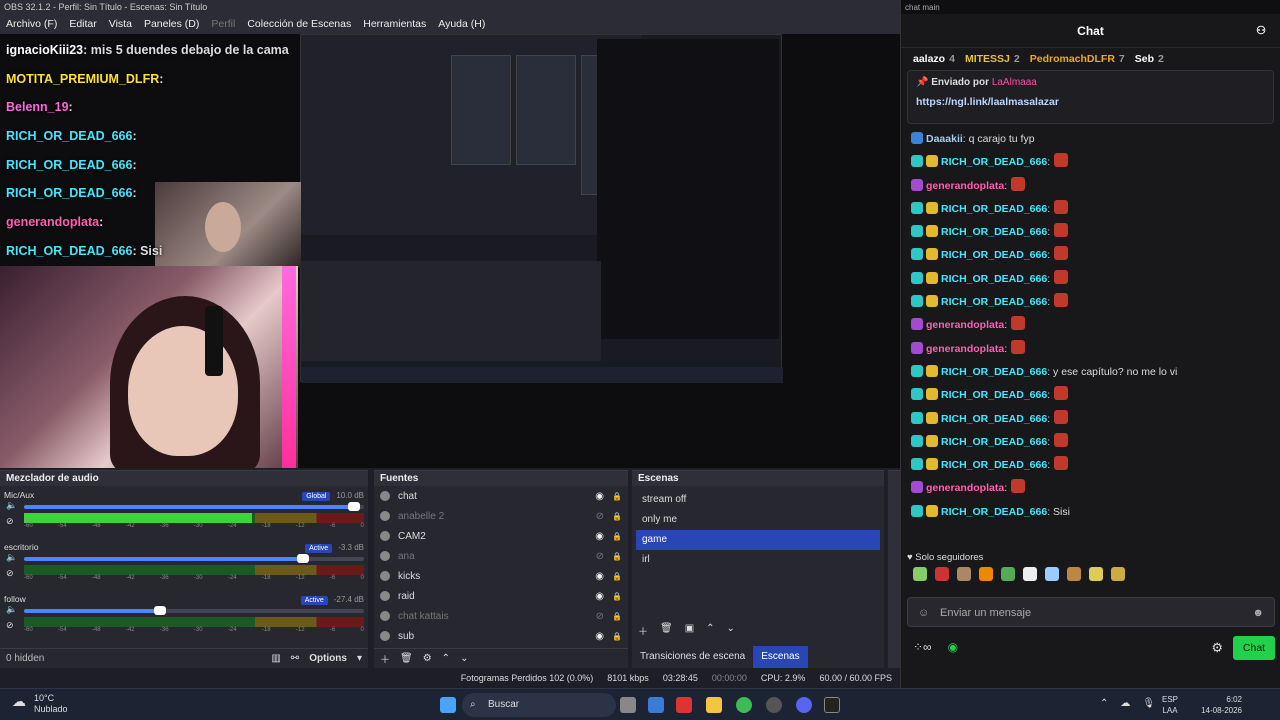  I want to click on send-chat-button: Chat, so click(1254, 648).